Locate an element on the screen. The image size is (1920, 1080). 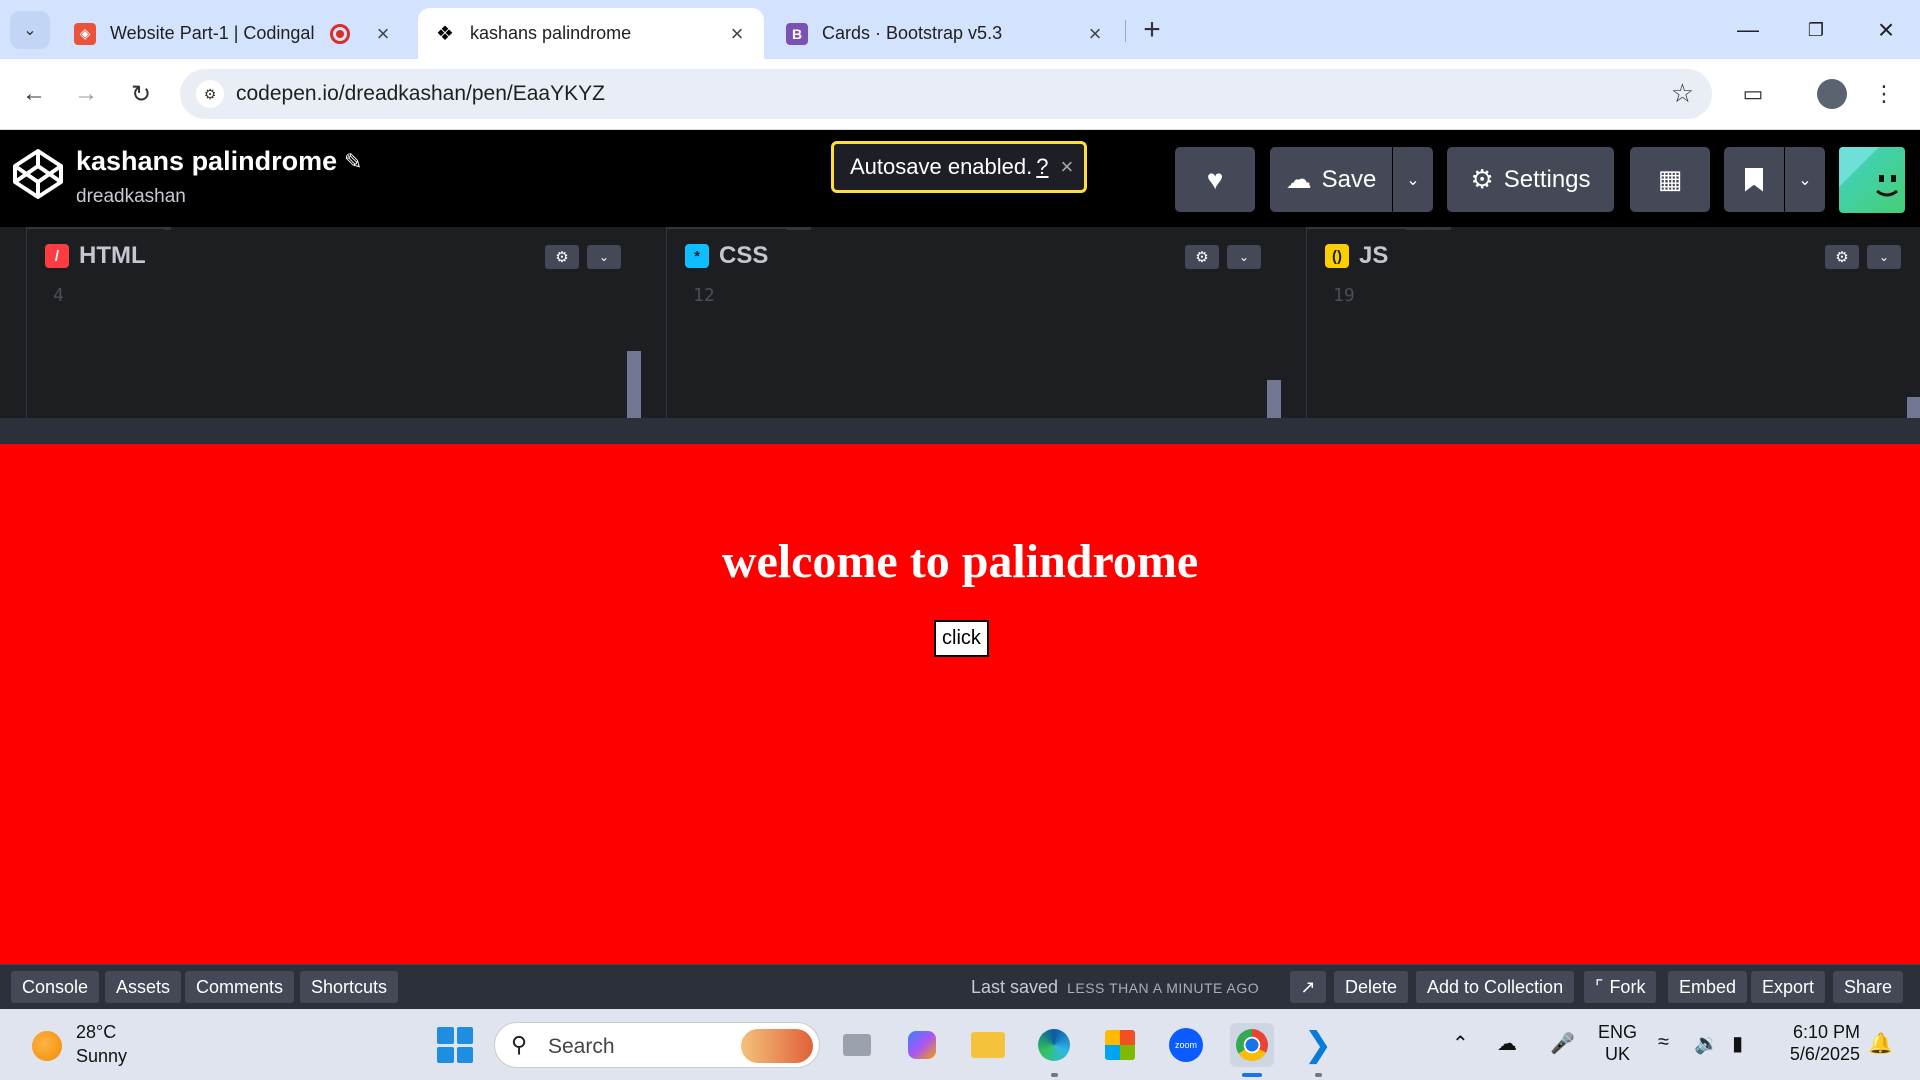
weather-temperature: 28°C is located at coordinates (96, 1032).